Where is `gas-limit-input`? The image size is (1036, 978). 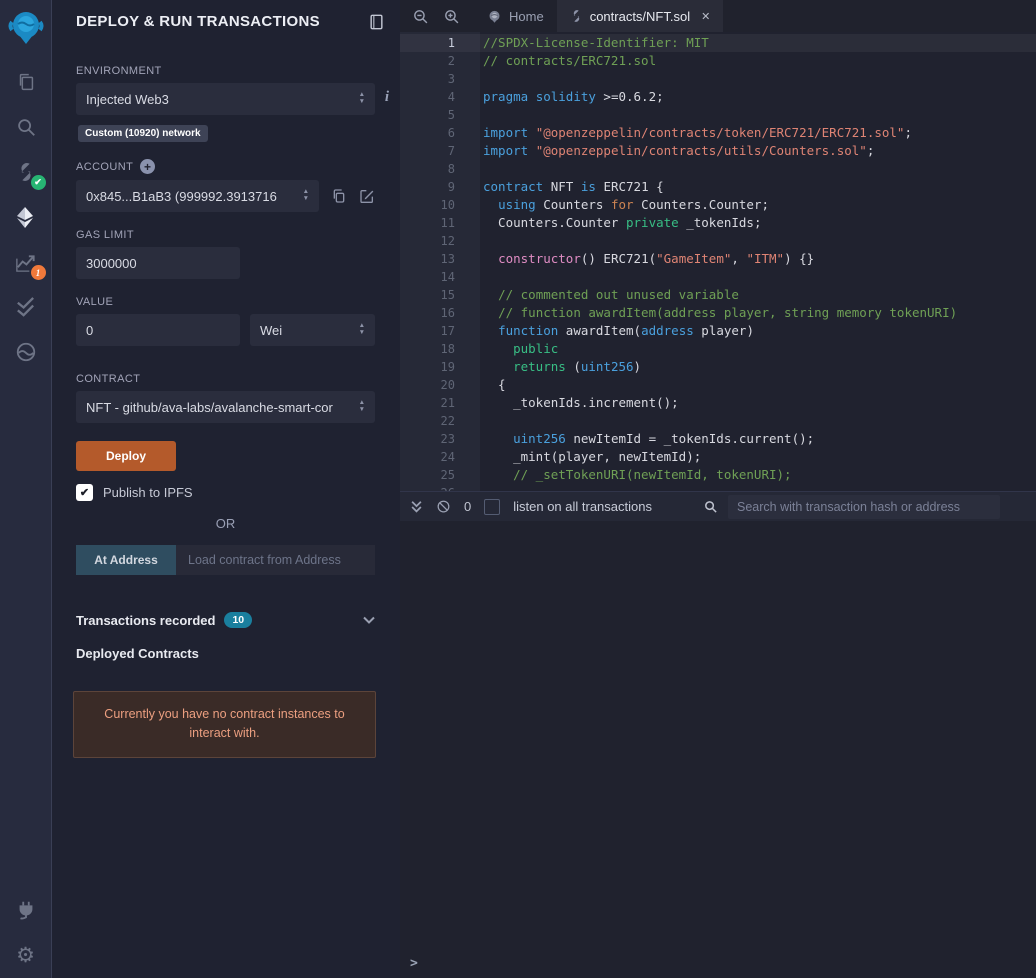
gas-limit-input is located at coordinates (158, 263).